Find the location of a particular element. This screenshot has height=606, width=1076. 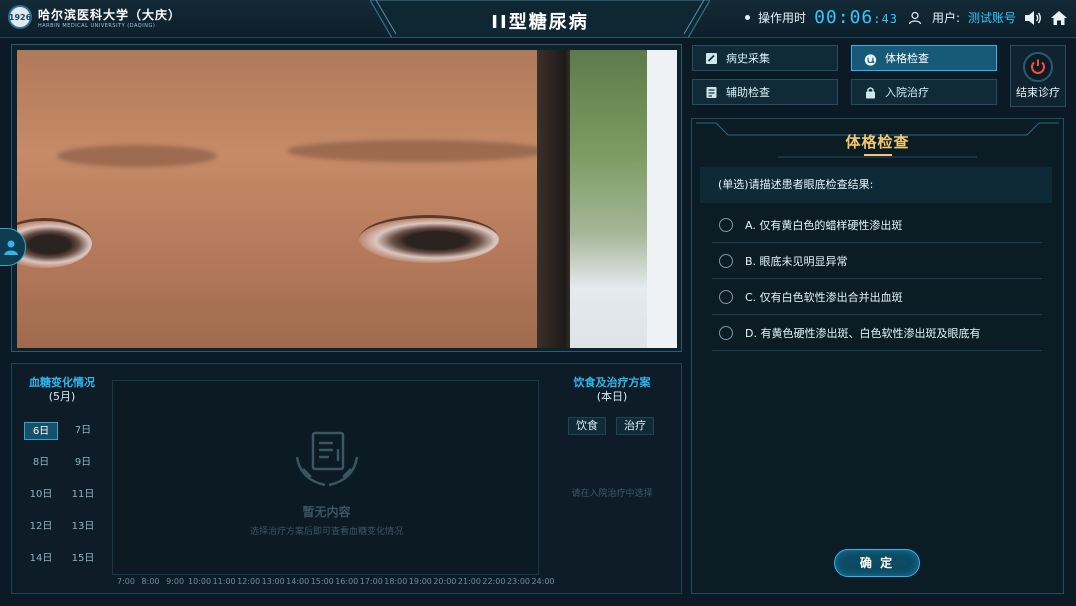

day-button-7: 7日 is located at coordinates (83, 431).